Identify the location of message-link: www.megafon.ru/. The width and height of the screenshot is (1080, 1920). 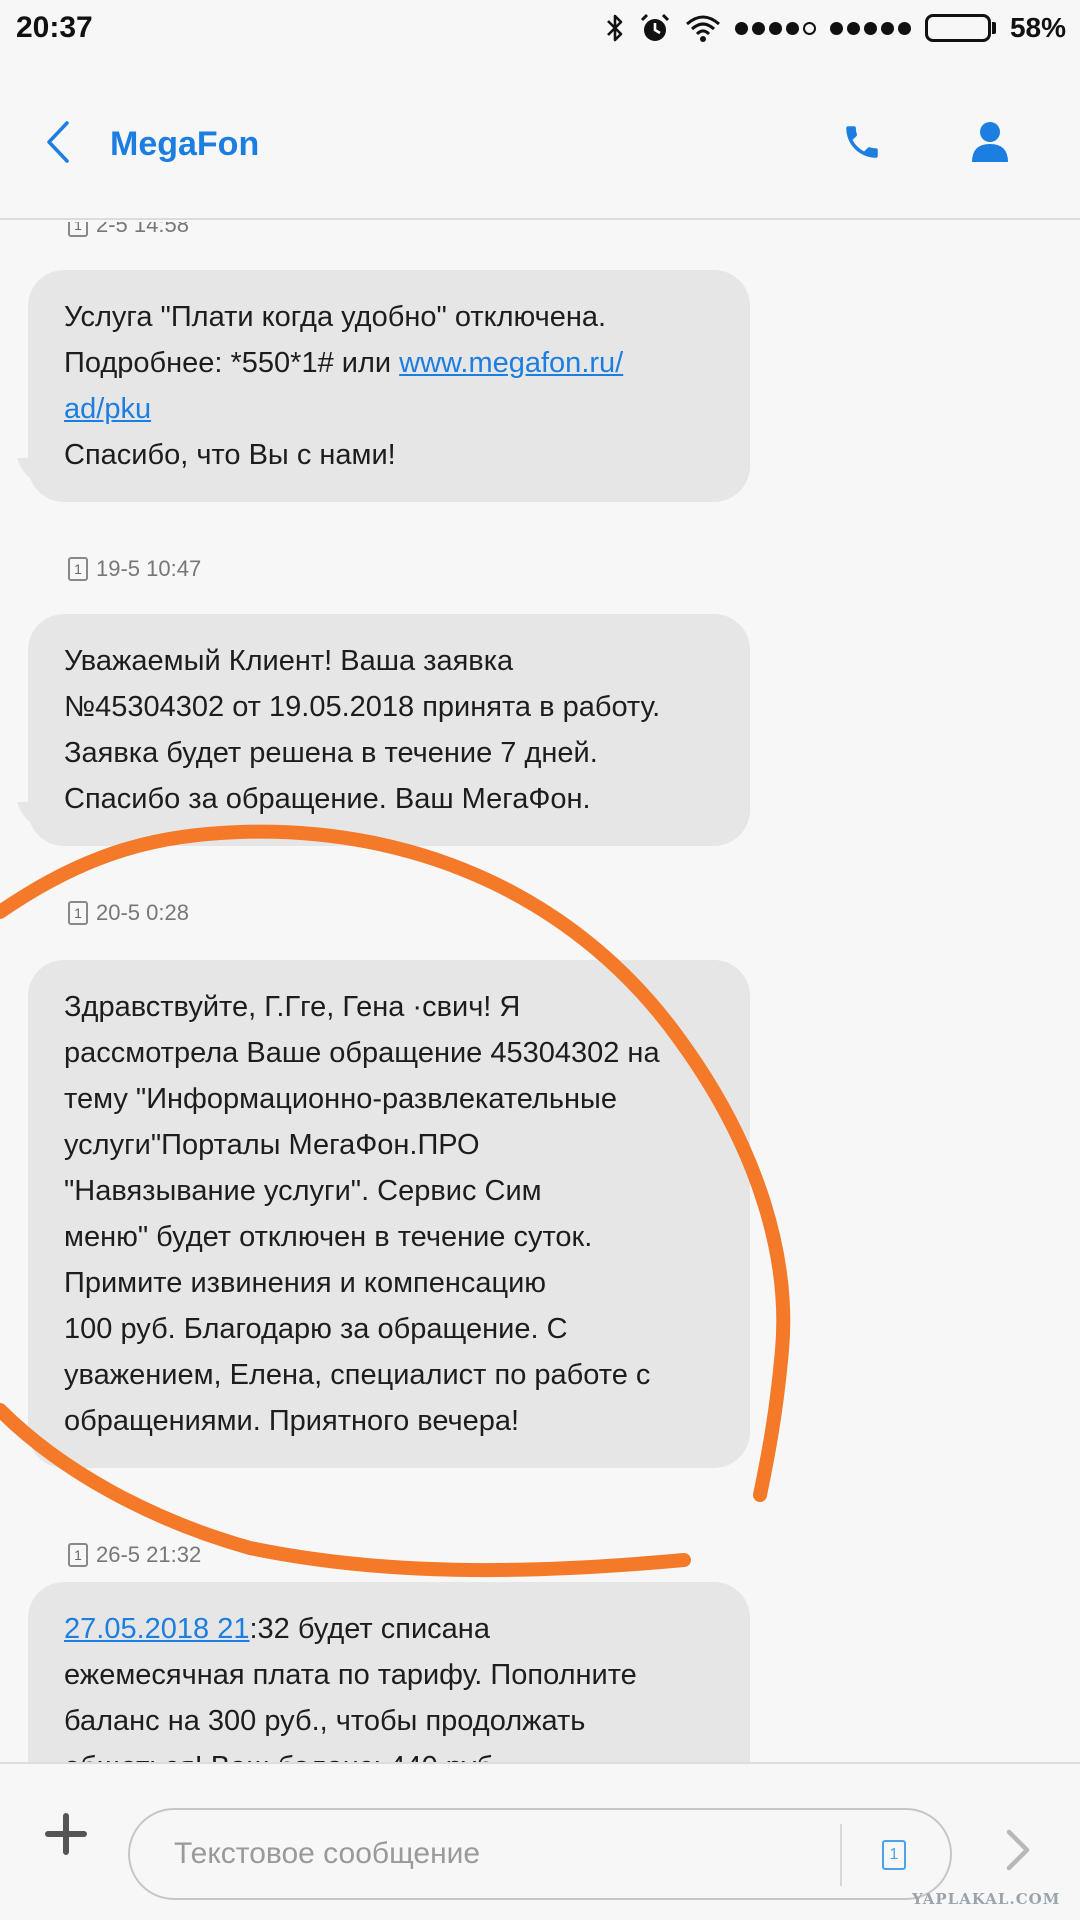
(511, 363).